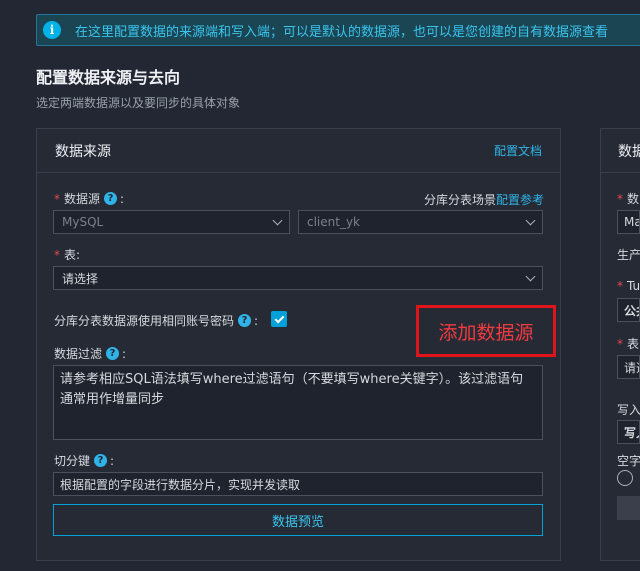 Image resolution: width=640 pixels, height=571 pixels. What do you see at coordinates (298, 520) in the screenshot?
I see `data-preview-button: 数据预览` at bounding box center [298, 520].